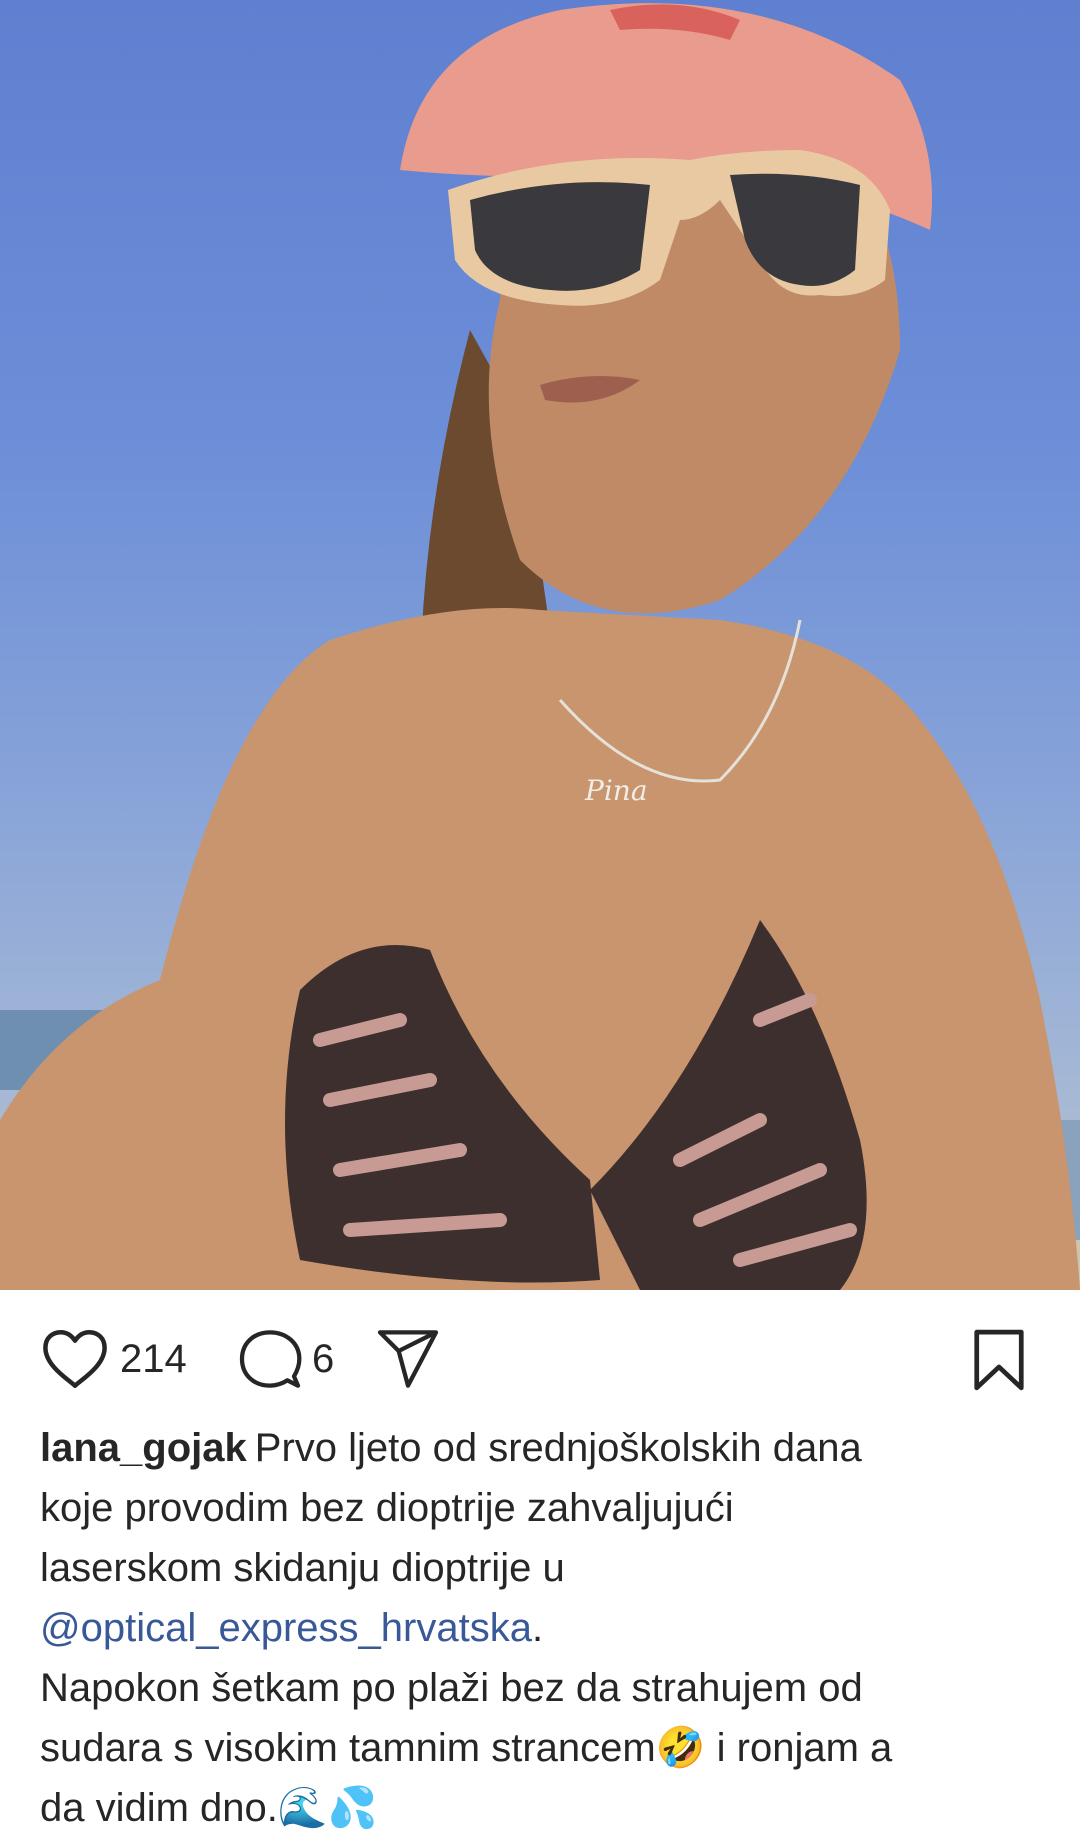 This screenshot has height=1838, width=1080. Describe the element at coordinates (323, 1359) in the screenshot. I see `comments-count: 6` at that location.